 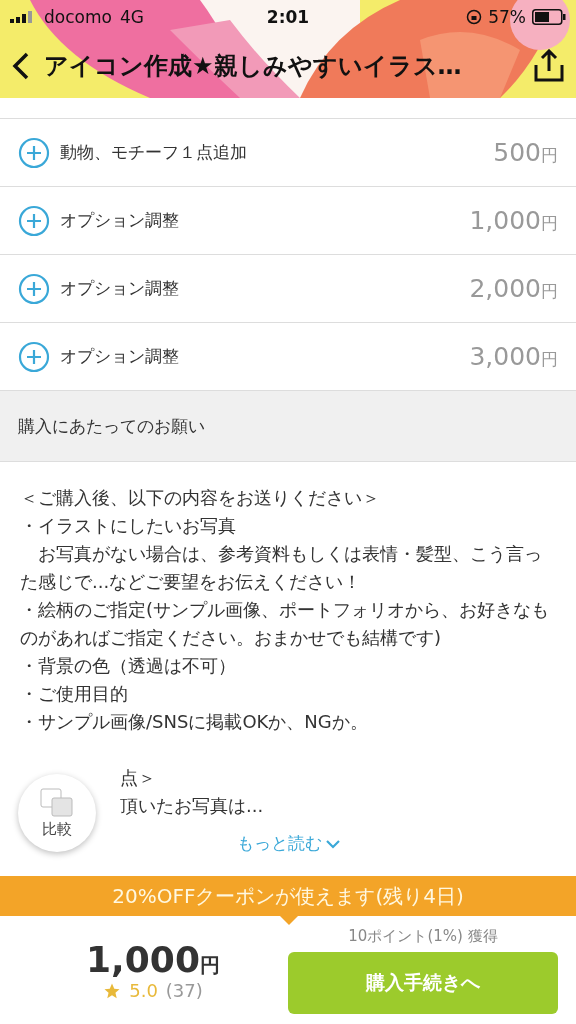 I want to click on coupon-text: 20%OFFクーポンが使えます(残り4日), so click(x=288, y=896).